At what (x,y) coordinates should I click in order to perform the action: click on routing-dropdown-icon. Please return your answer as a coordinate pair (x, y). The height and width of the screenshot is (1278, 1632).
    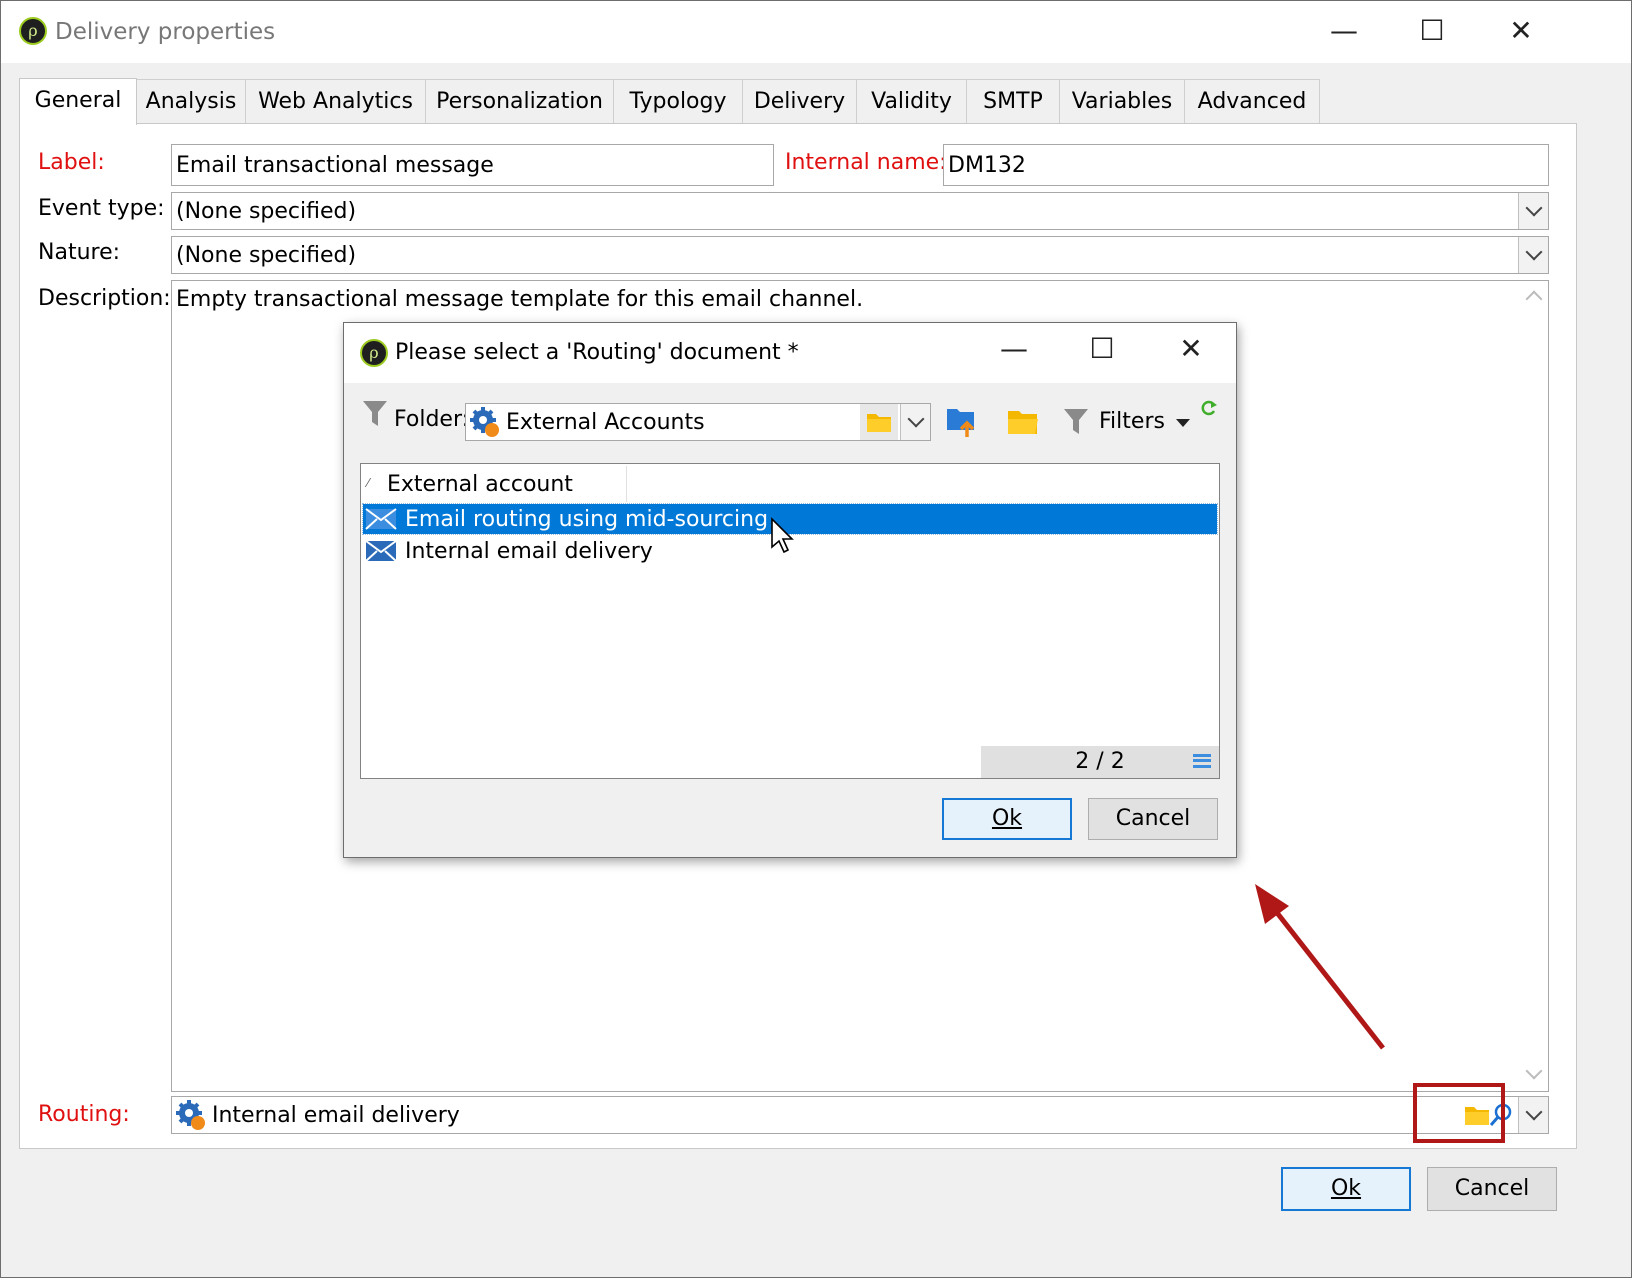
    Looking at the image, I should click on (1533, 1115).